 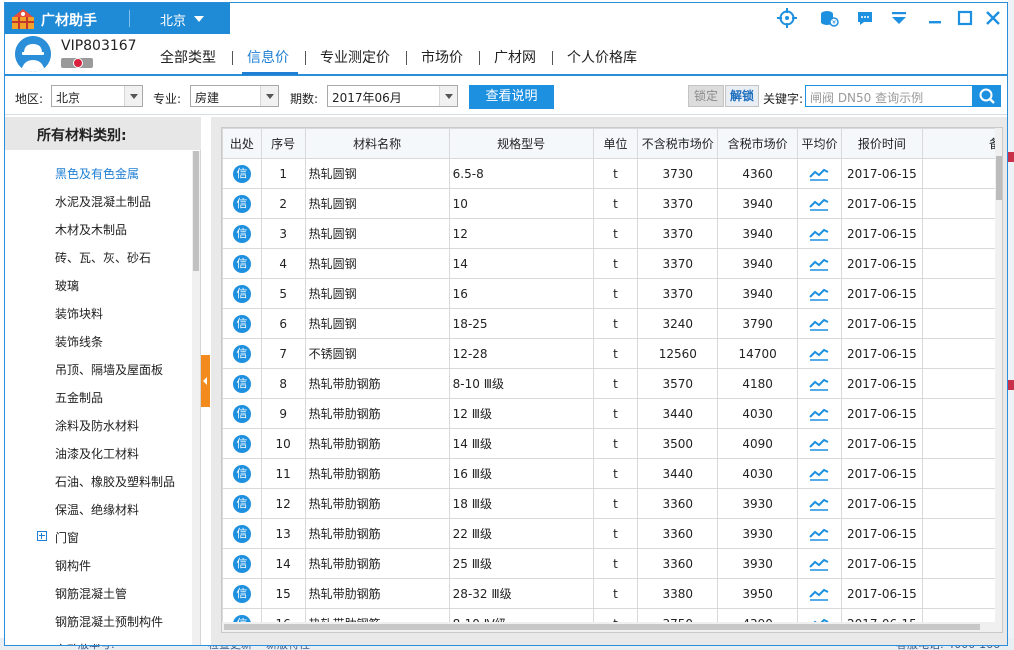 I want to click on sidebar-item: 钢筋混凝土预制构件, so click(x=109, y=621).